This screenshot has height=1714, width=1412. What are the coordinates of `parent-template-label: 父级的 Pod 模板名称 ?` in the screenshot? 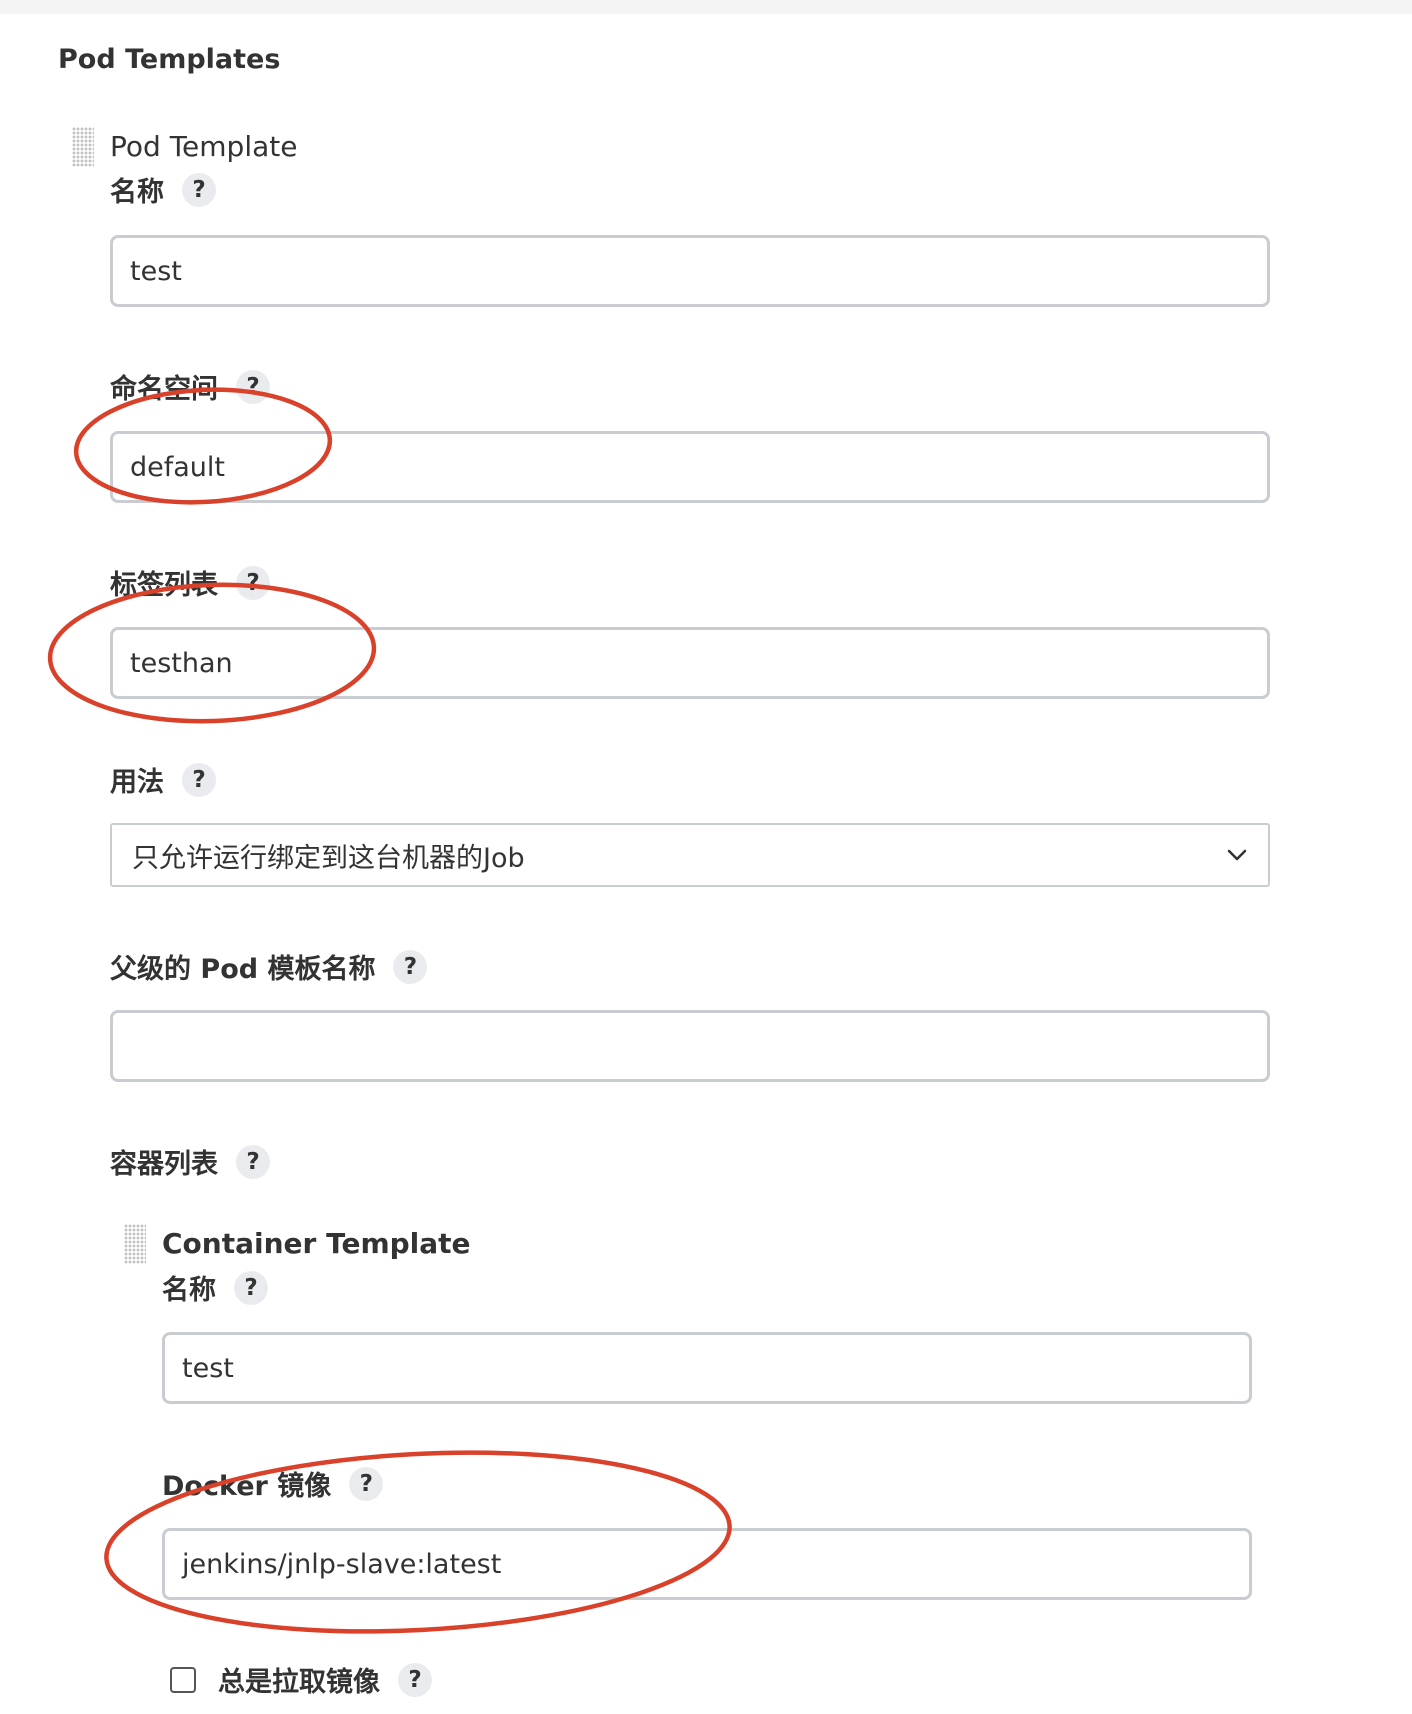 It's located at (269, 966).